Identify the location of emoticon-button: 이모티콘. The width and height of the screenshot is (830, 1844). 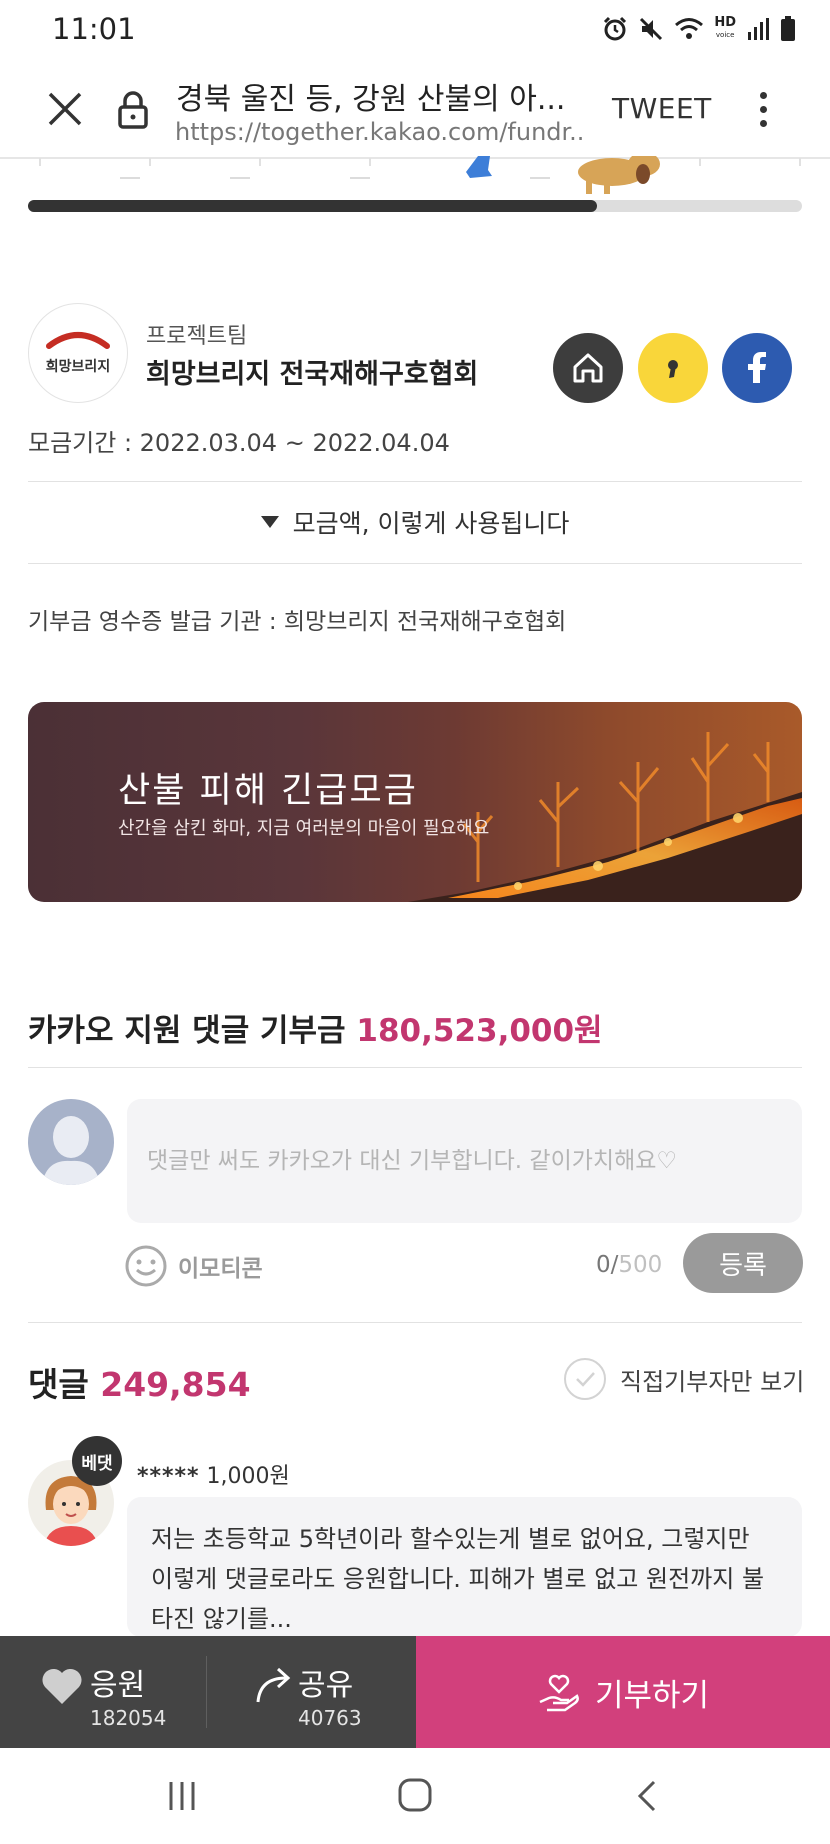
(193, 1266).